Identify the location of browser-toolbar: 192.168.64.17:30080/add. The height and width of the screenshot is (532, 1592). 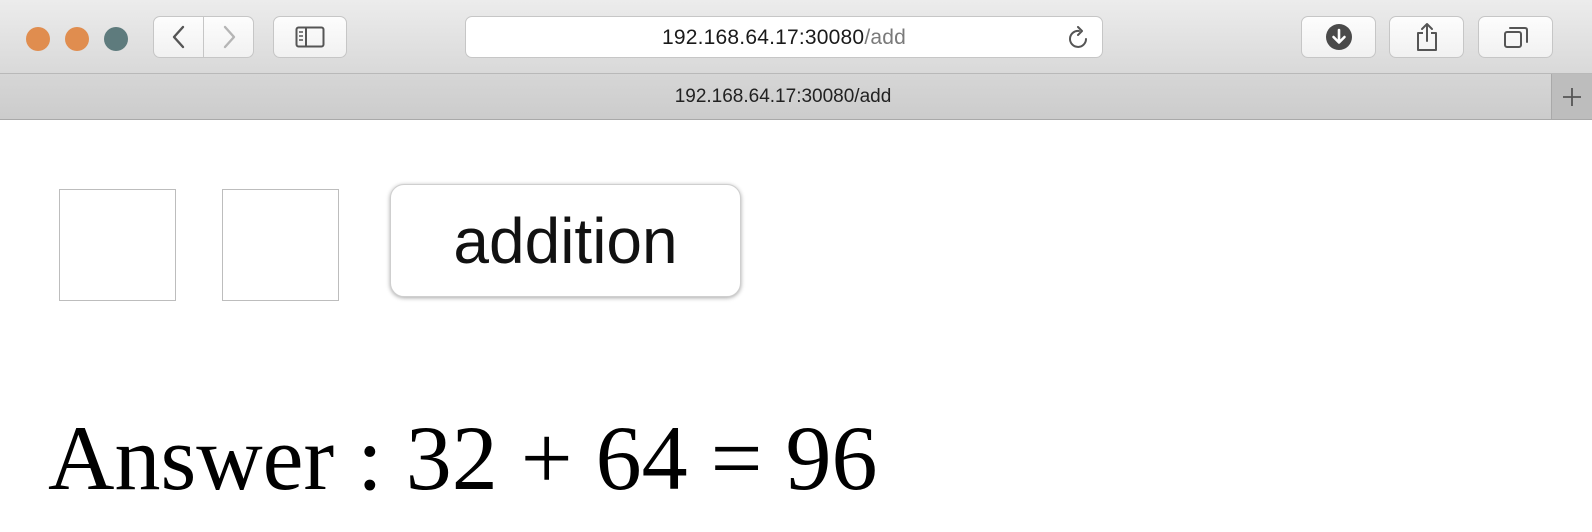
(796, 37).